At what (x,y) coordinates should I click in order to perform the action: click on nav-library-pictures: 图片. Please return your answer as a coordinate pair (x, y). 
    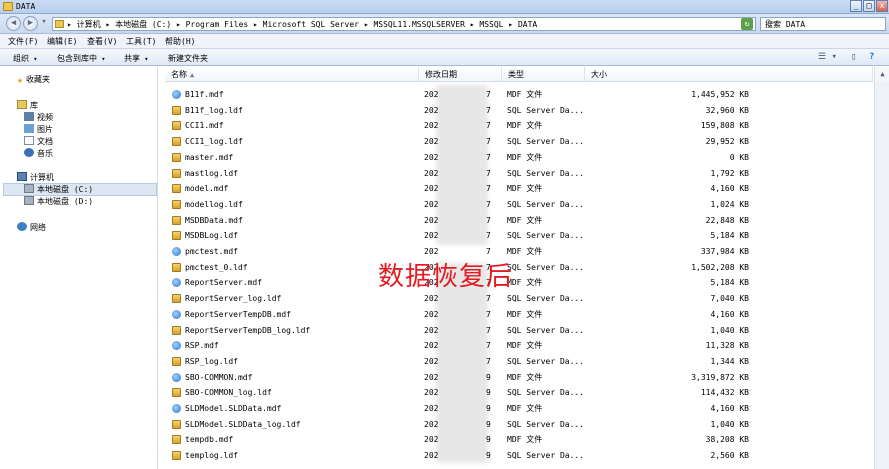
    Looking at the image, I should click on (38, 129).